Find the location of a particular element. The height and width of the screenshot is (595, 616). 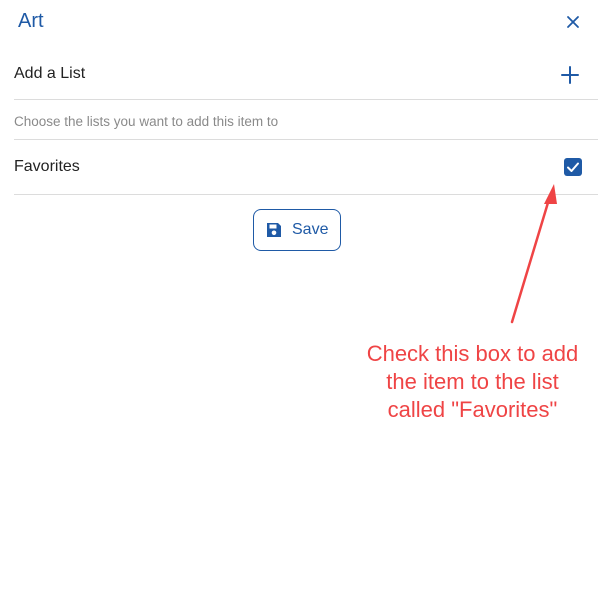

checkmark-icon is located at coordinates (573, 167).